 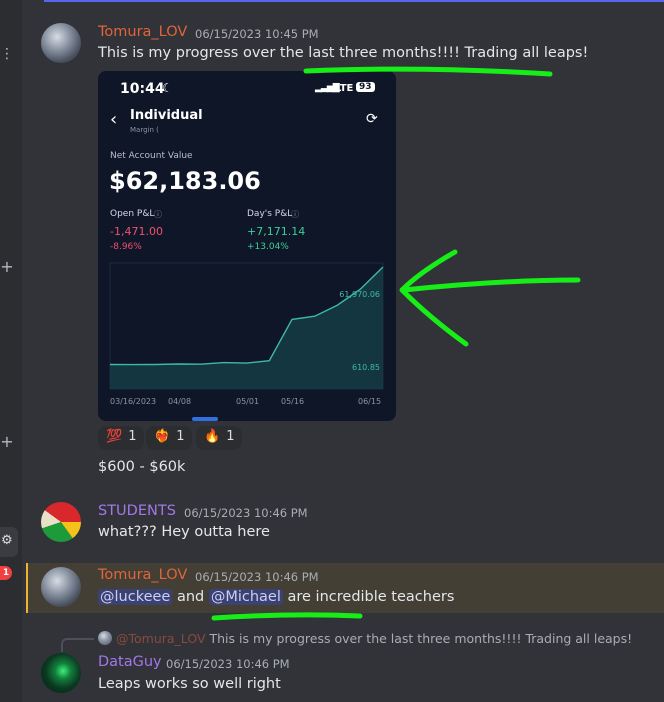 I want to click on arrow-annotation, so click(x=491, y=285).